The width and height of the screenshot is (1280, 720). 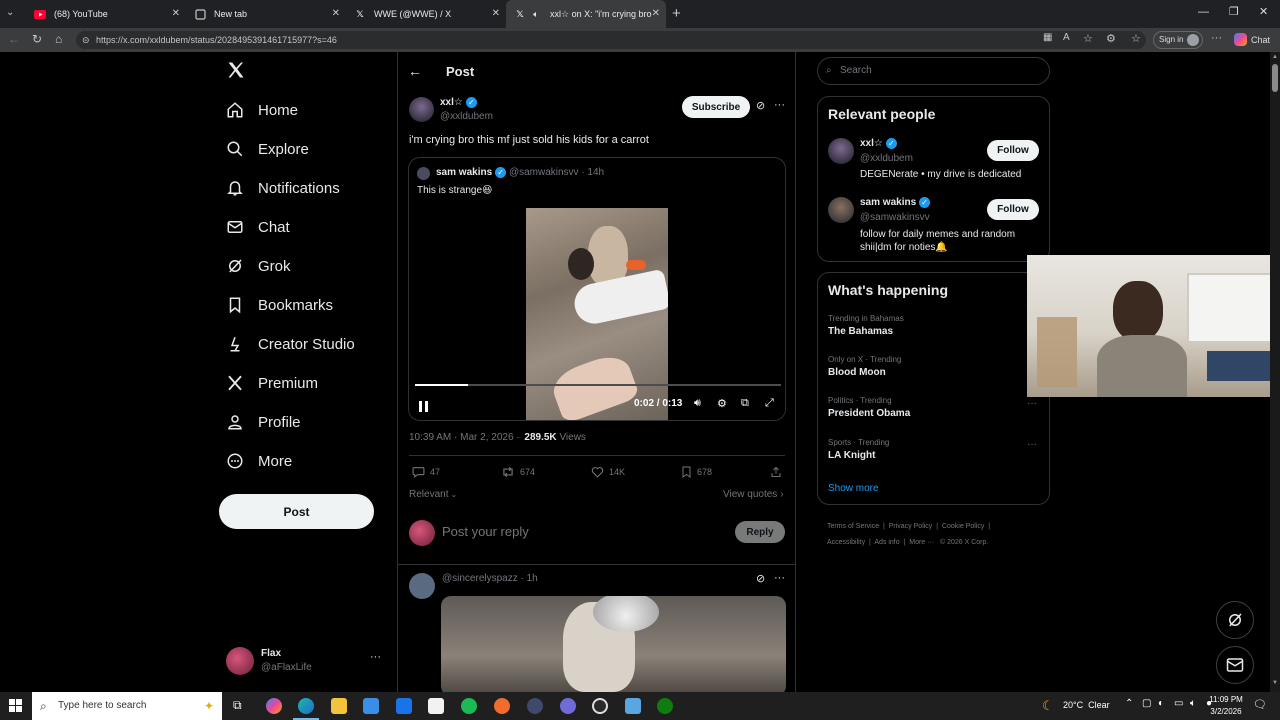 What do you see at coordinates (426, 472) in the screenshot?
I see `reply-action: 47` at bounding box center [426, 472].